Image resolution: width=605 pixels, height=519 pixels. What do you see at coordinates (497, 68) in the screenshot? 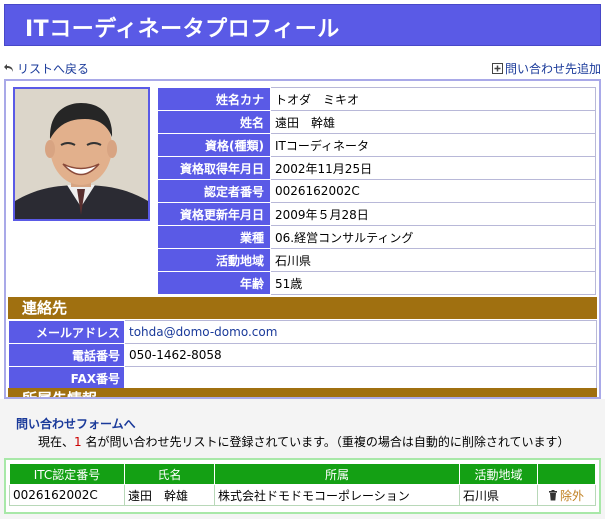
I see `add-box-icon` at bounding box center [497, 68].